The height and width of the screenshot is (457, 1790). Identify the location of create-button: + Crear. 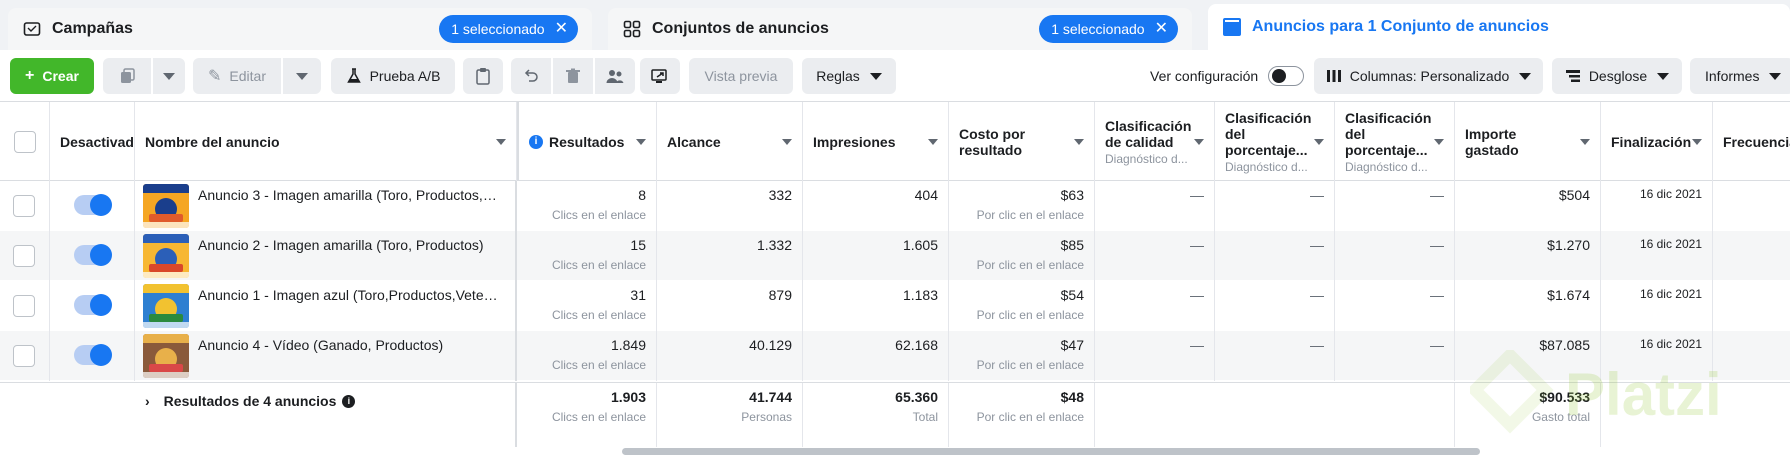
(52, 76).